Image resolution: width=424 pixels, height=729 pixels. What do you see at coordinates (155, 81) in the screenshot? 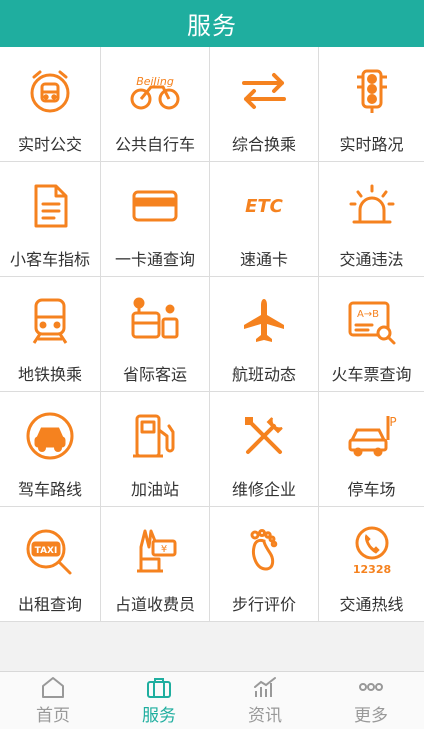
I see `svg-text: BeiJing` at bounding box center [155, 81].